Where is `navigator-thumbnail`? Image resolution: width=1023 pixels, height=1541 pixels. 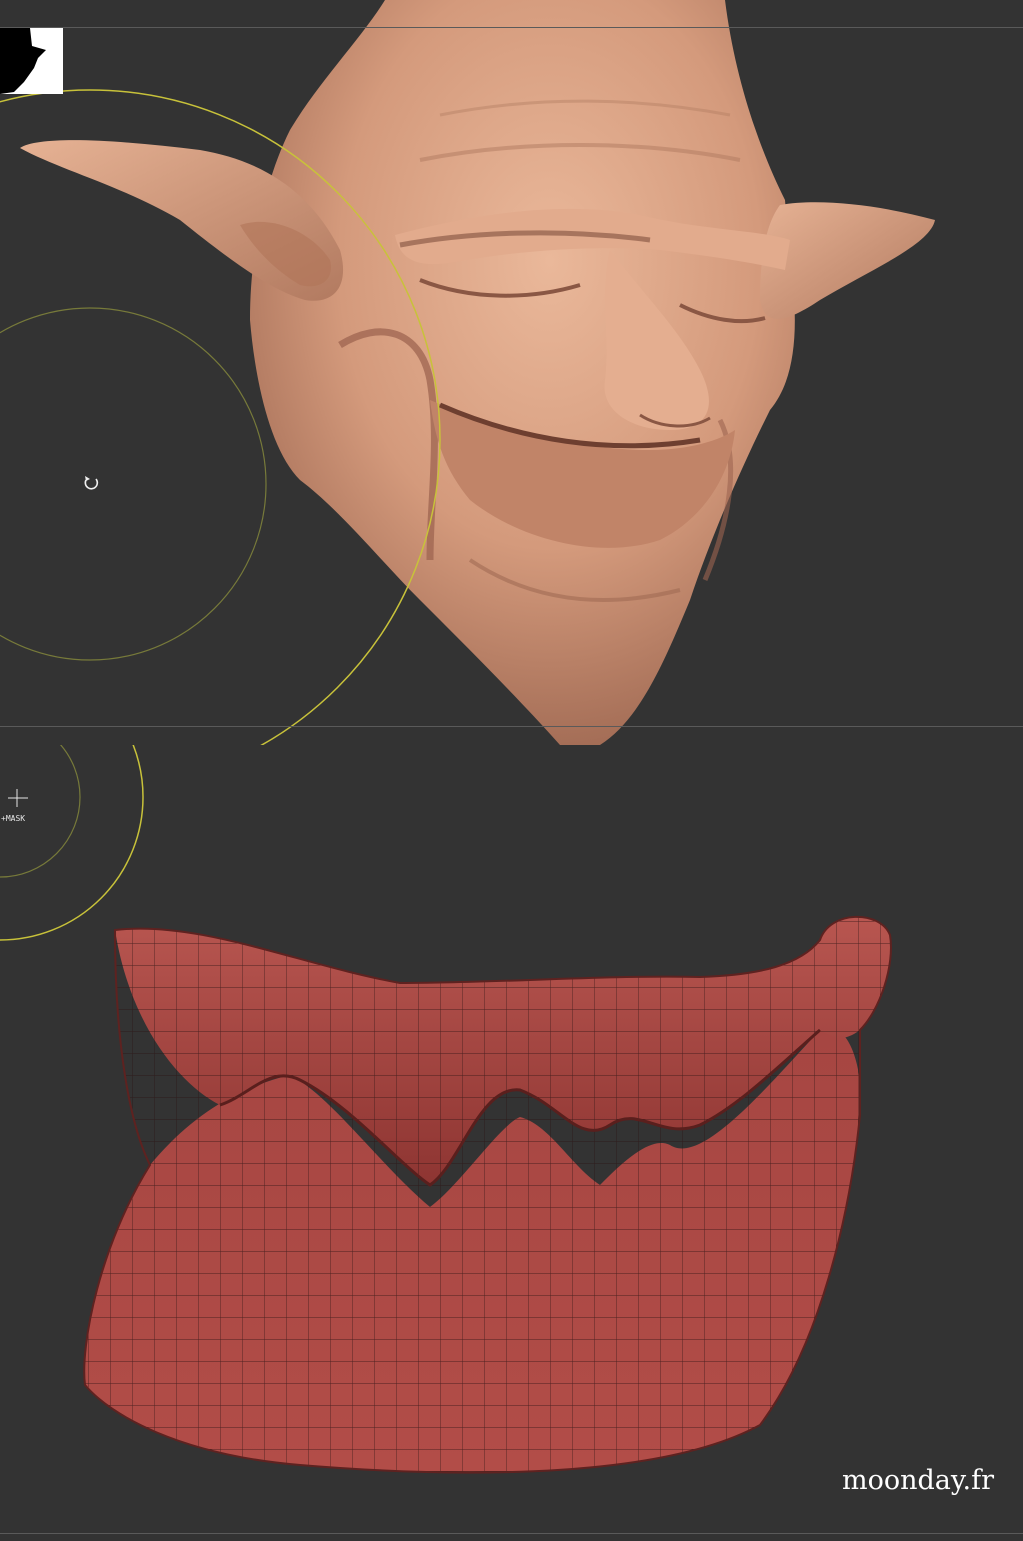
navigator-thumbnail is located at coordinates (31, 61).